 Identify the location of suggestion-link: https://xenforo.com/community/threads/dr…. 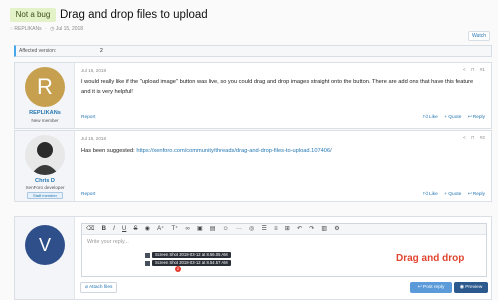
(233, 151).